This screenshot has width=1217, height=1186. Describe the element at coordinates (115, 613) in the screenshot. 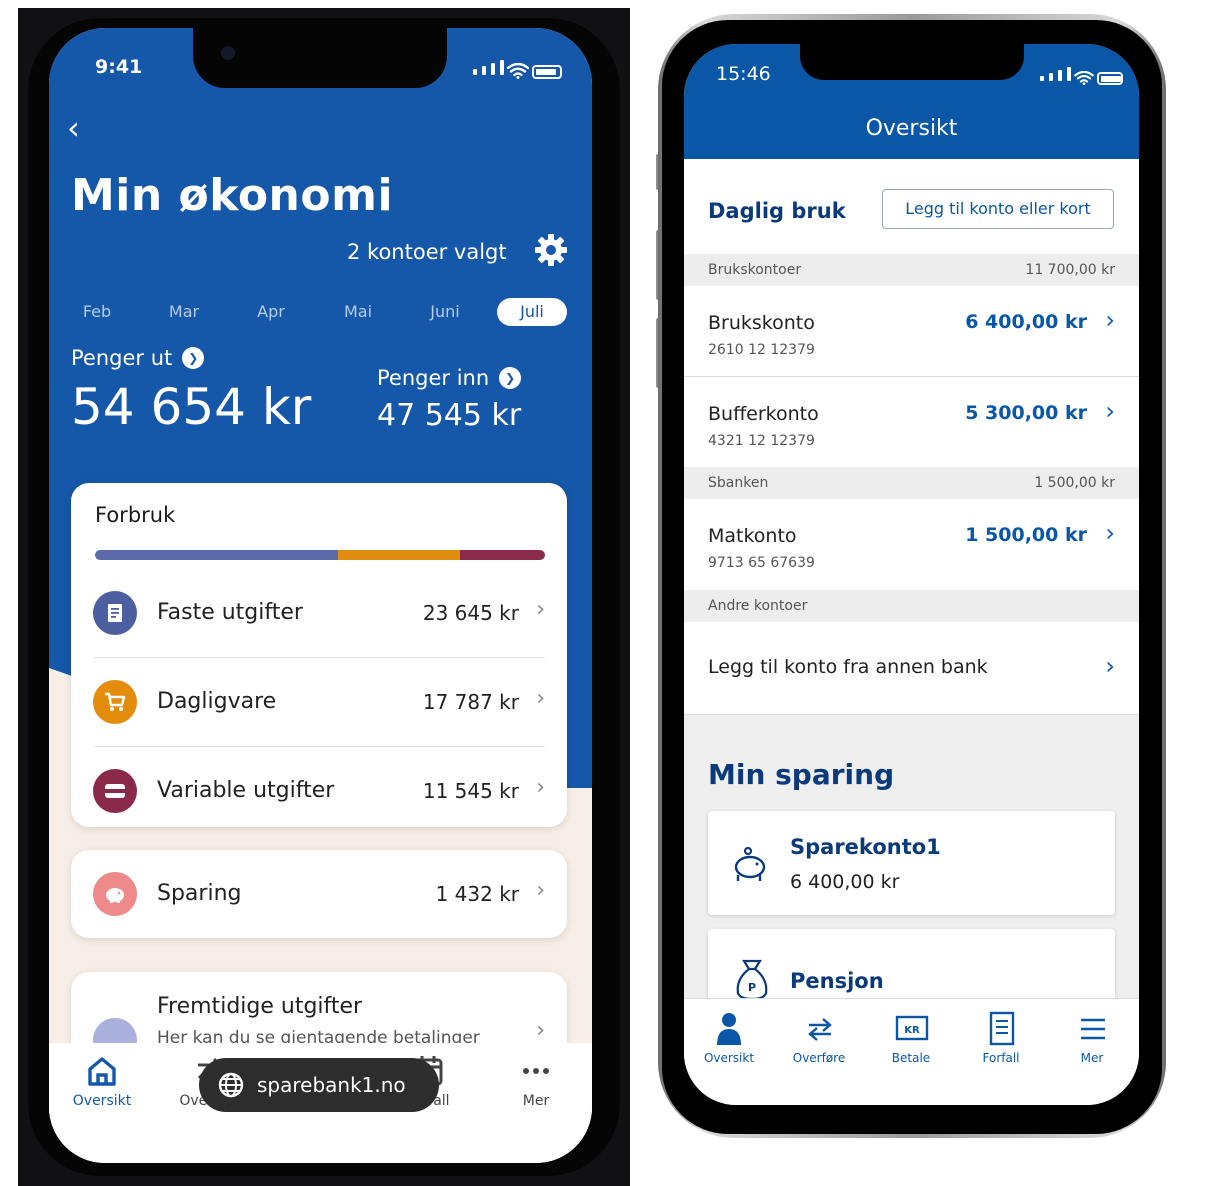

I see `receipt-icon` at that location.